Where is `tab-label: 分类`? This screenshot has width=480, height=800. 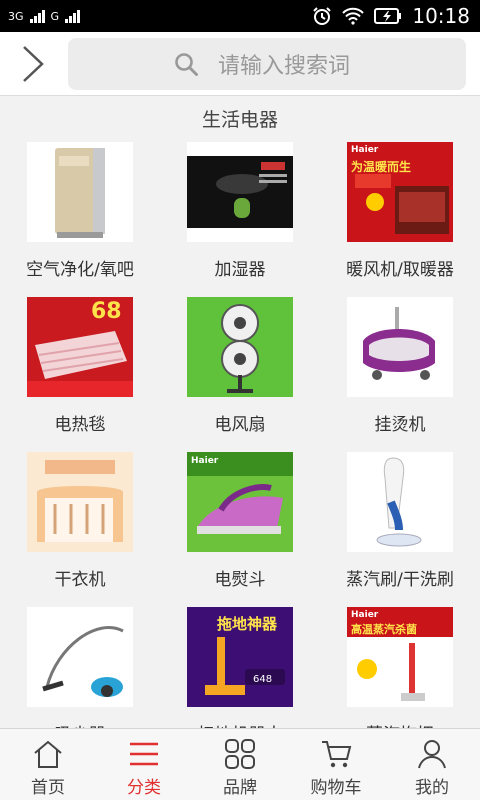 tab-label: 分类 is located at coordinates (144, 788).